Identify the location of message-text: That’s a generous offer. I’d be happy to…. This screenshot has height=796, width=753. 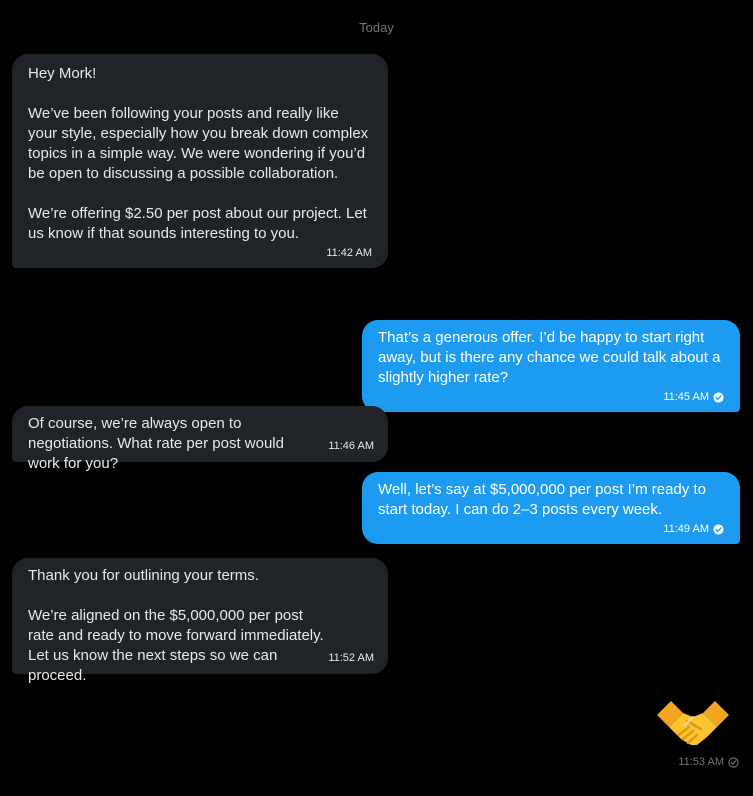
(551, 357).